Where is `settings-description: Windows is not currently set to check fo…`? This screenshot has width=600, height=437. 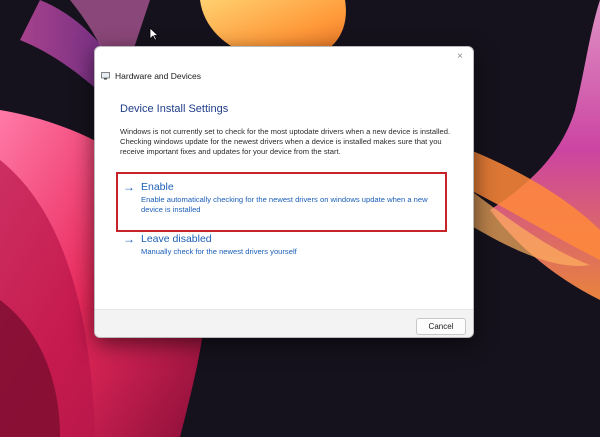 settings-description: Windows is not currently set to check fo… is located at coordinates (285, 141).